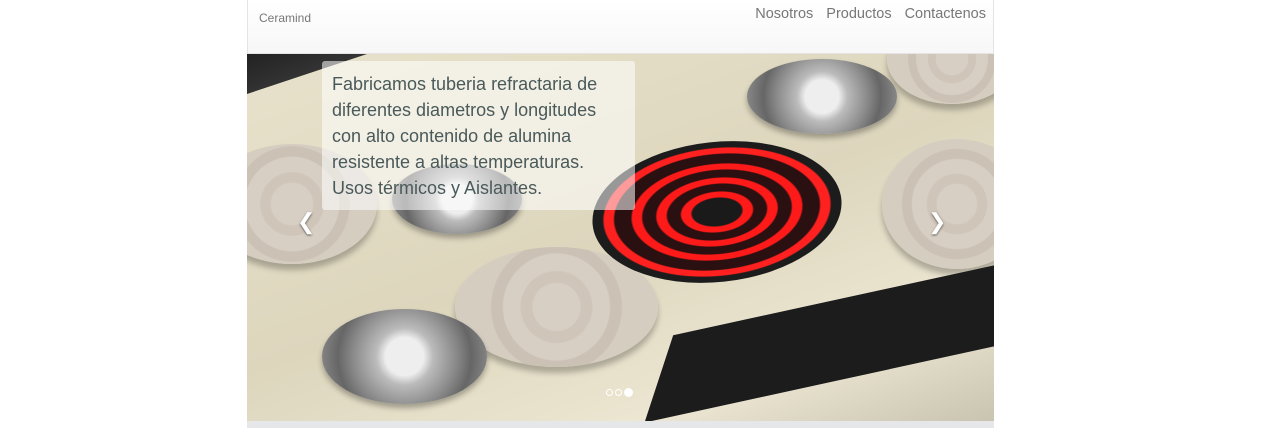 Image resolution: width=1287 pixels, height=428 pixels. What do you see at coordinates (937, 222) in the screenshot?
I see `chevron-right-icon: ❯` at bounding box center [937, 222].